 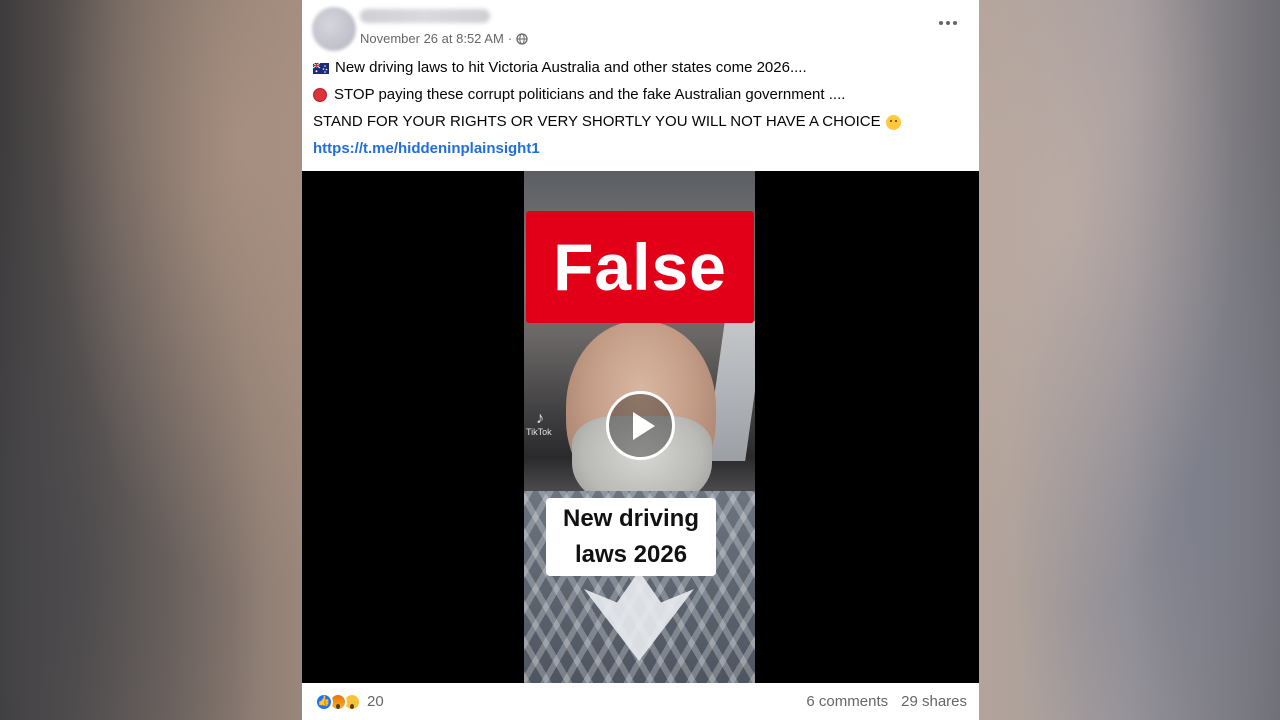 I want to click on post-meta: November 26 at 8:52 AM ·, so click(x=444, y=38).